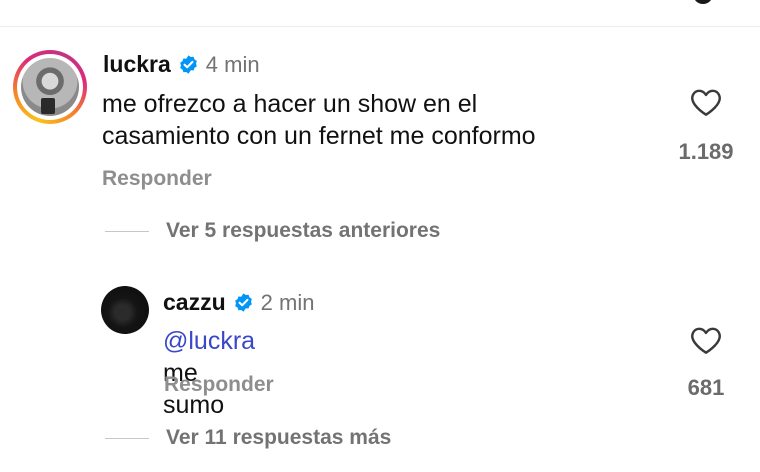  Describe the element at coordinates (380, 26) in the screenshot. I see `top-divider` at that location.